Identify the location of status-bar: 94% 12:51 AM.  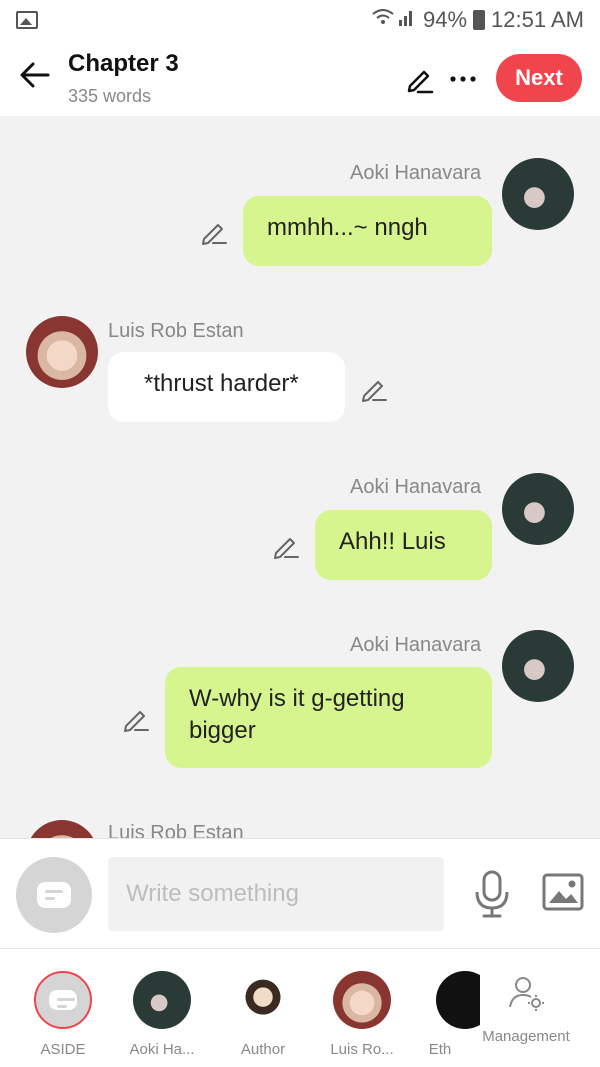
(300, 20).